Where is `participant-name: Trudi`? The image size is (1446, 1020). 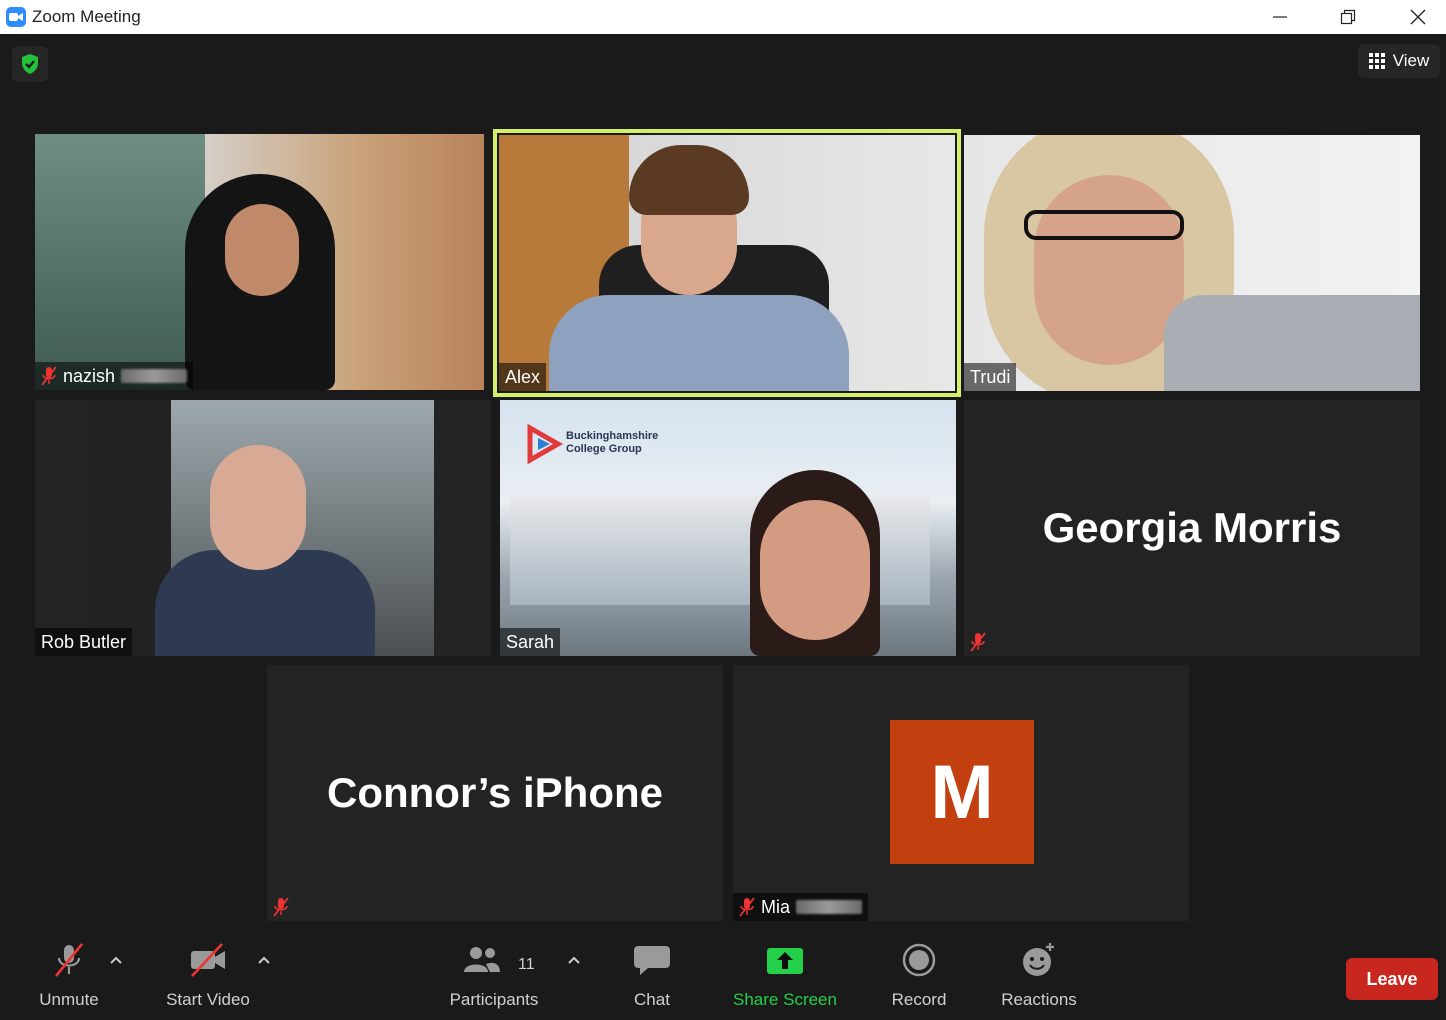
participant-name: Trudi is located at coordinates (990, 376).